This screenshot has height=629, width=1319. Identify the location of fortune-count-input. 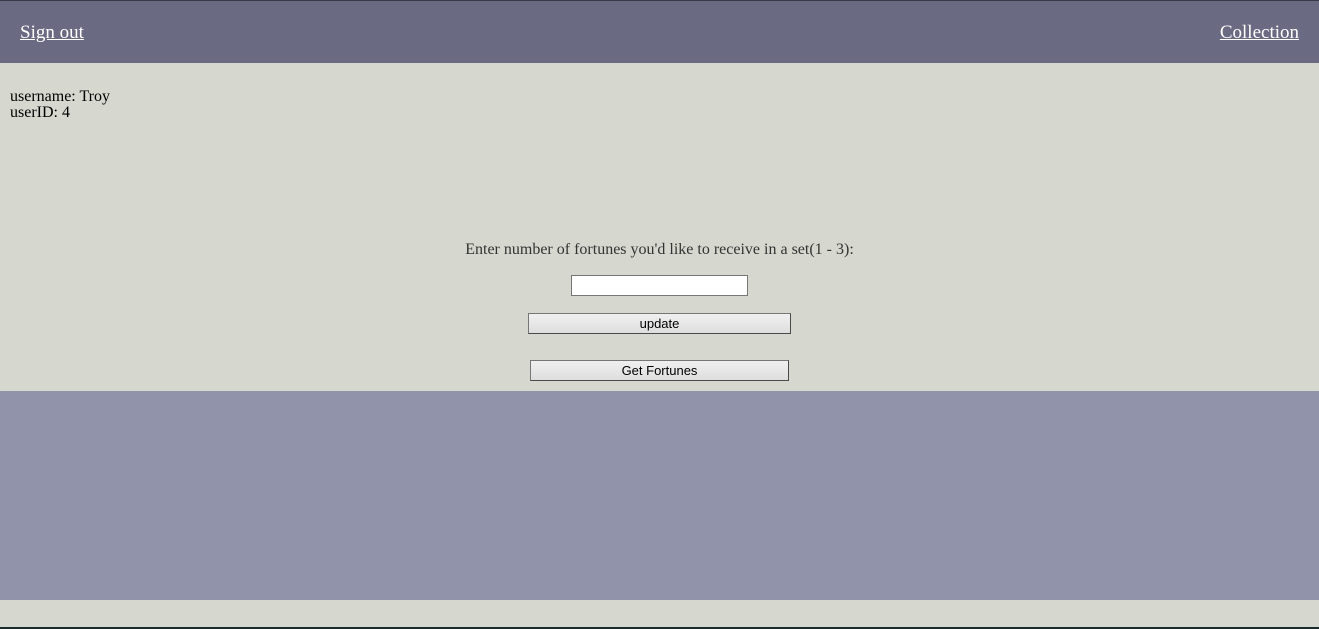
(659, 285).